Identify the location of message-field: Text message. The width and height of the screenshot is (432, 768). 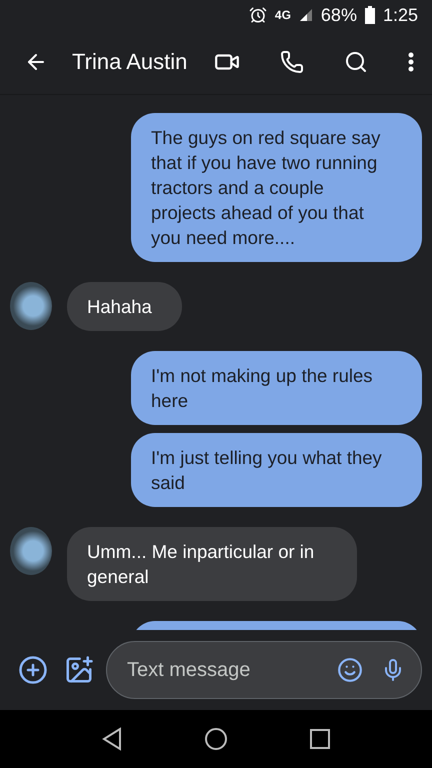
(264, 670).